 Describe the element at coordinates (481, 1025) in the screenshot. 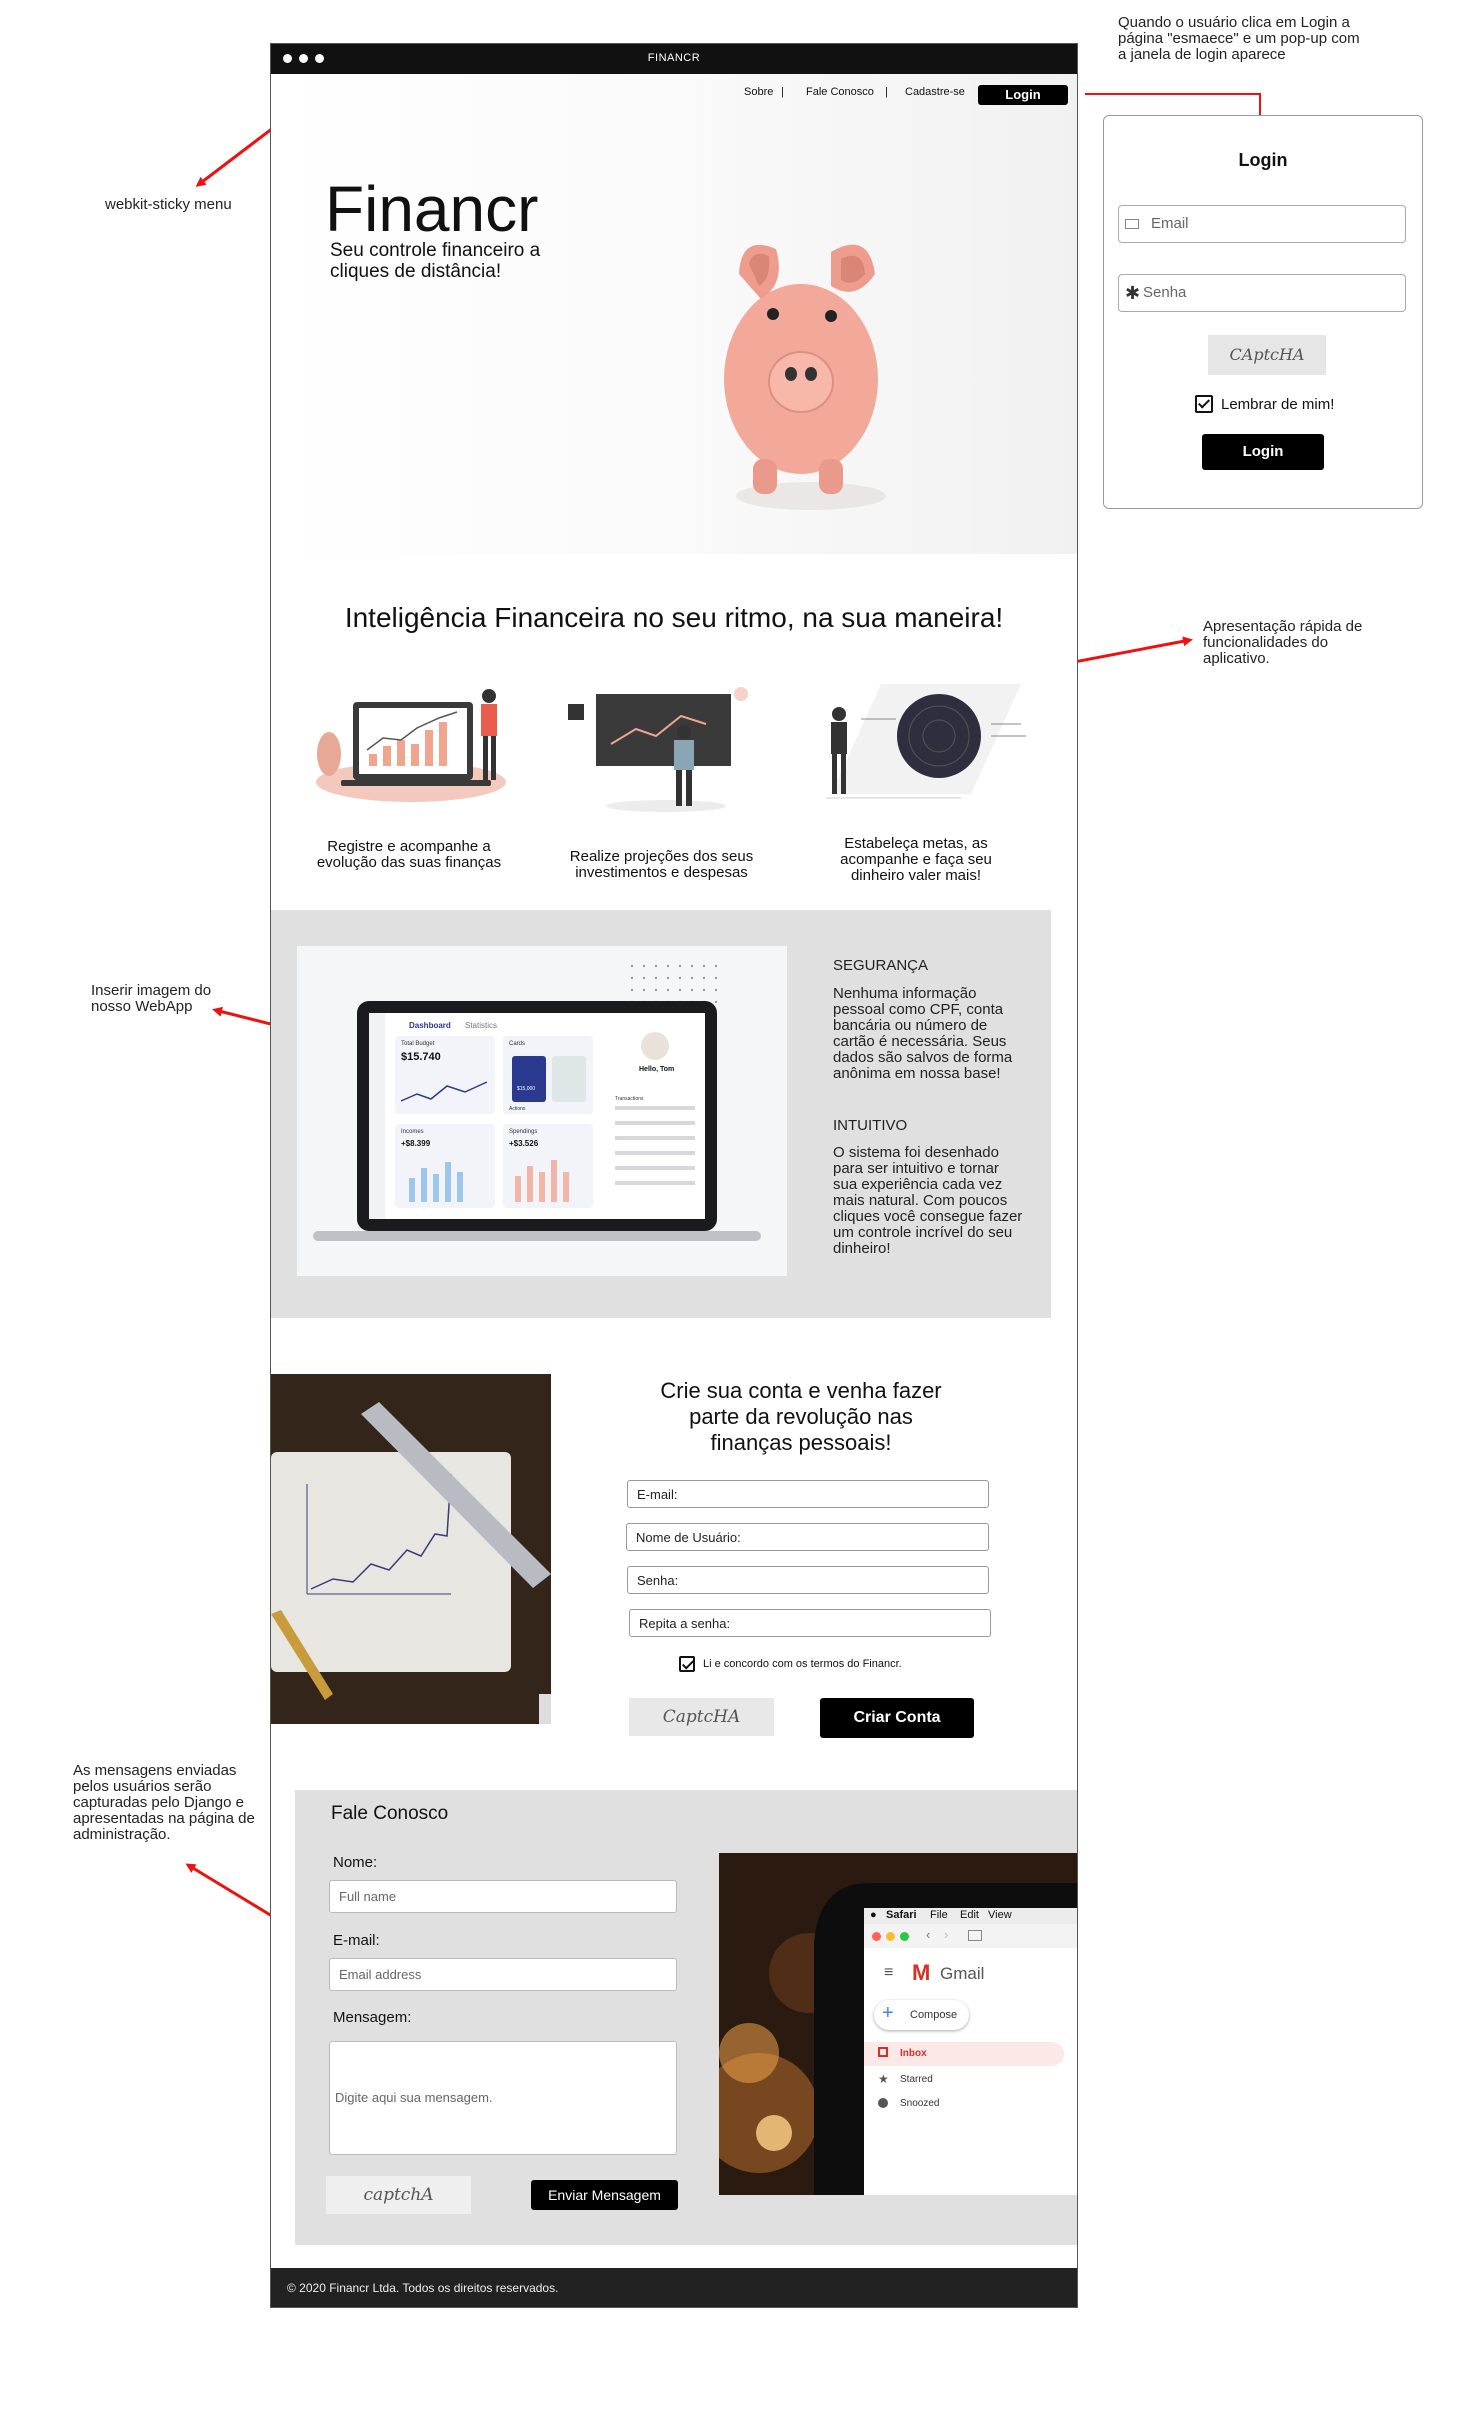

I see `dashboard-tab-statistics: Statistics` at that location.